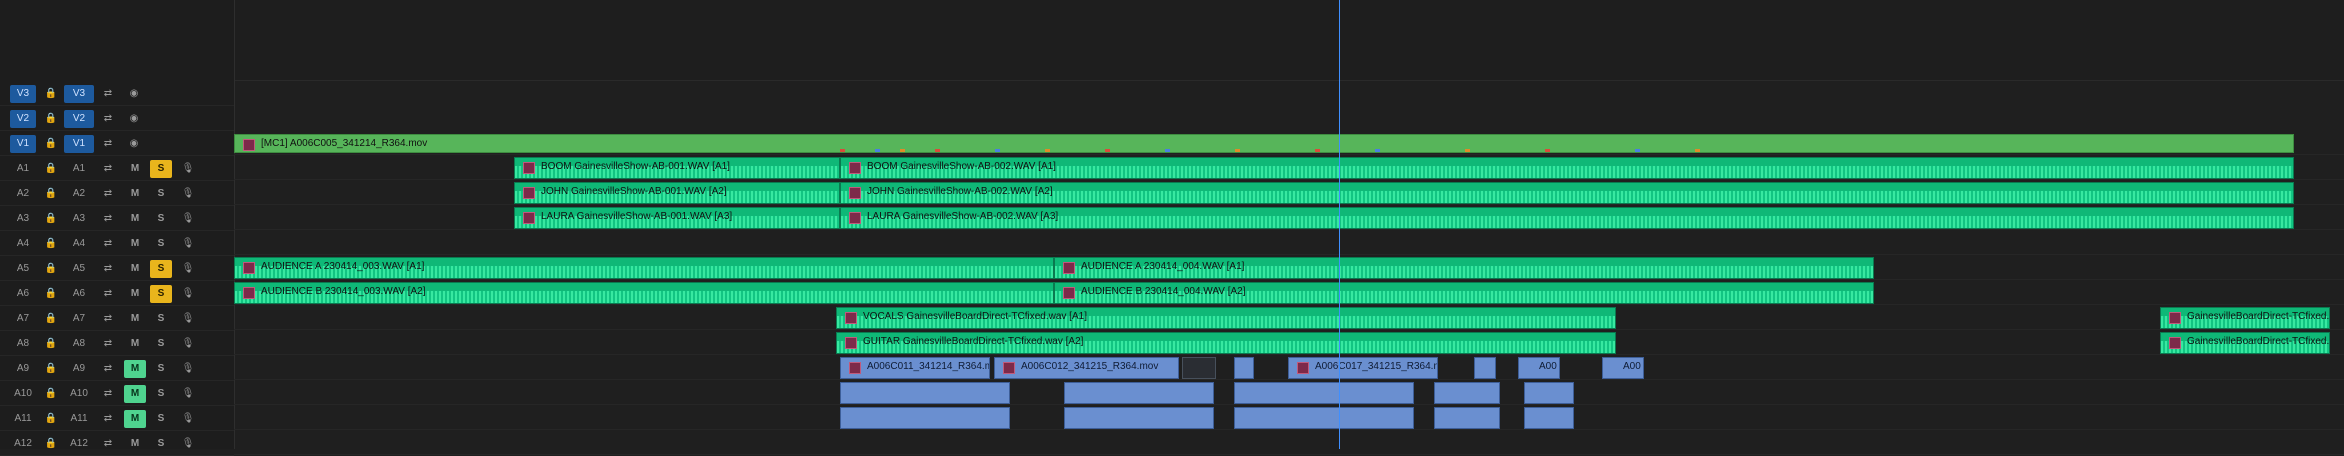  Describe the element at coordinates (1567, 193) in the screenshot. I see `audio-clip: JOHN GainesvilleShow-AB-002.WAV [A2]` at that location.